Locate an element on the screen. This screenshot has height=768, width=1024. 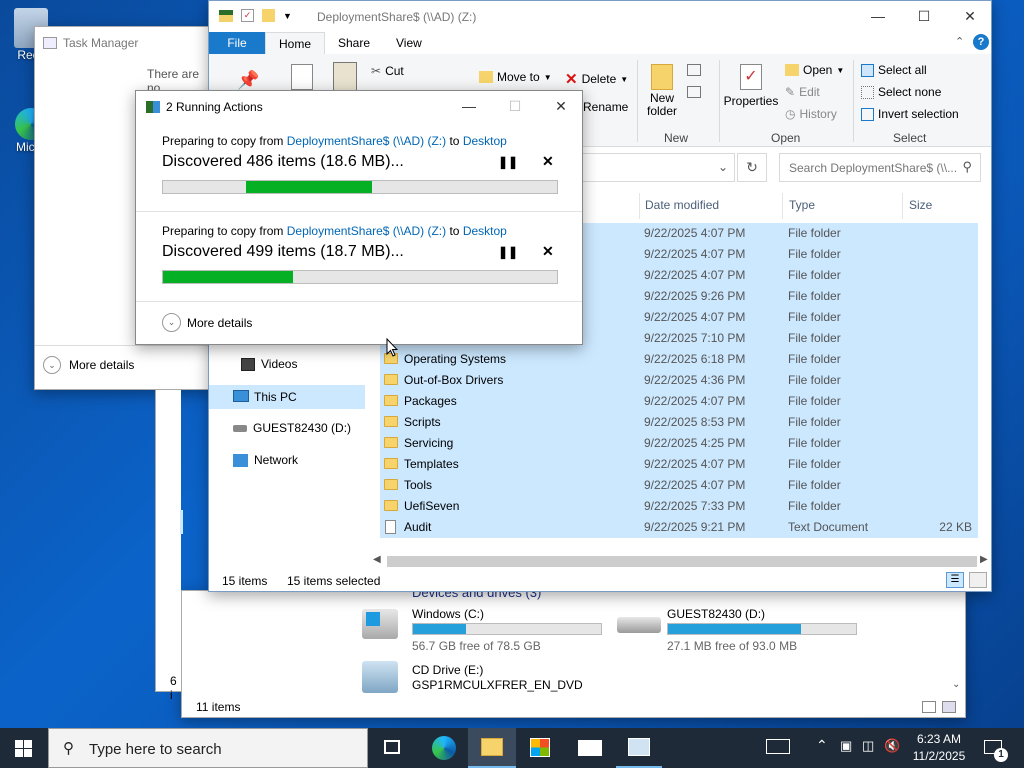
explorer-close-button: ✕ is located at coordinates (970, 16).